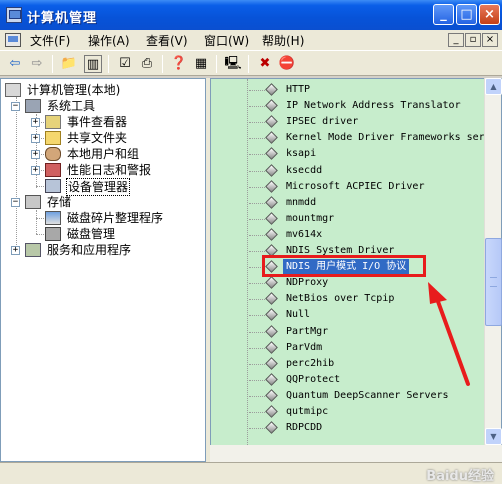  Describe the element at coordinates (53, 186) in the screenshot. I see `device-manager-icon` at that location.